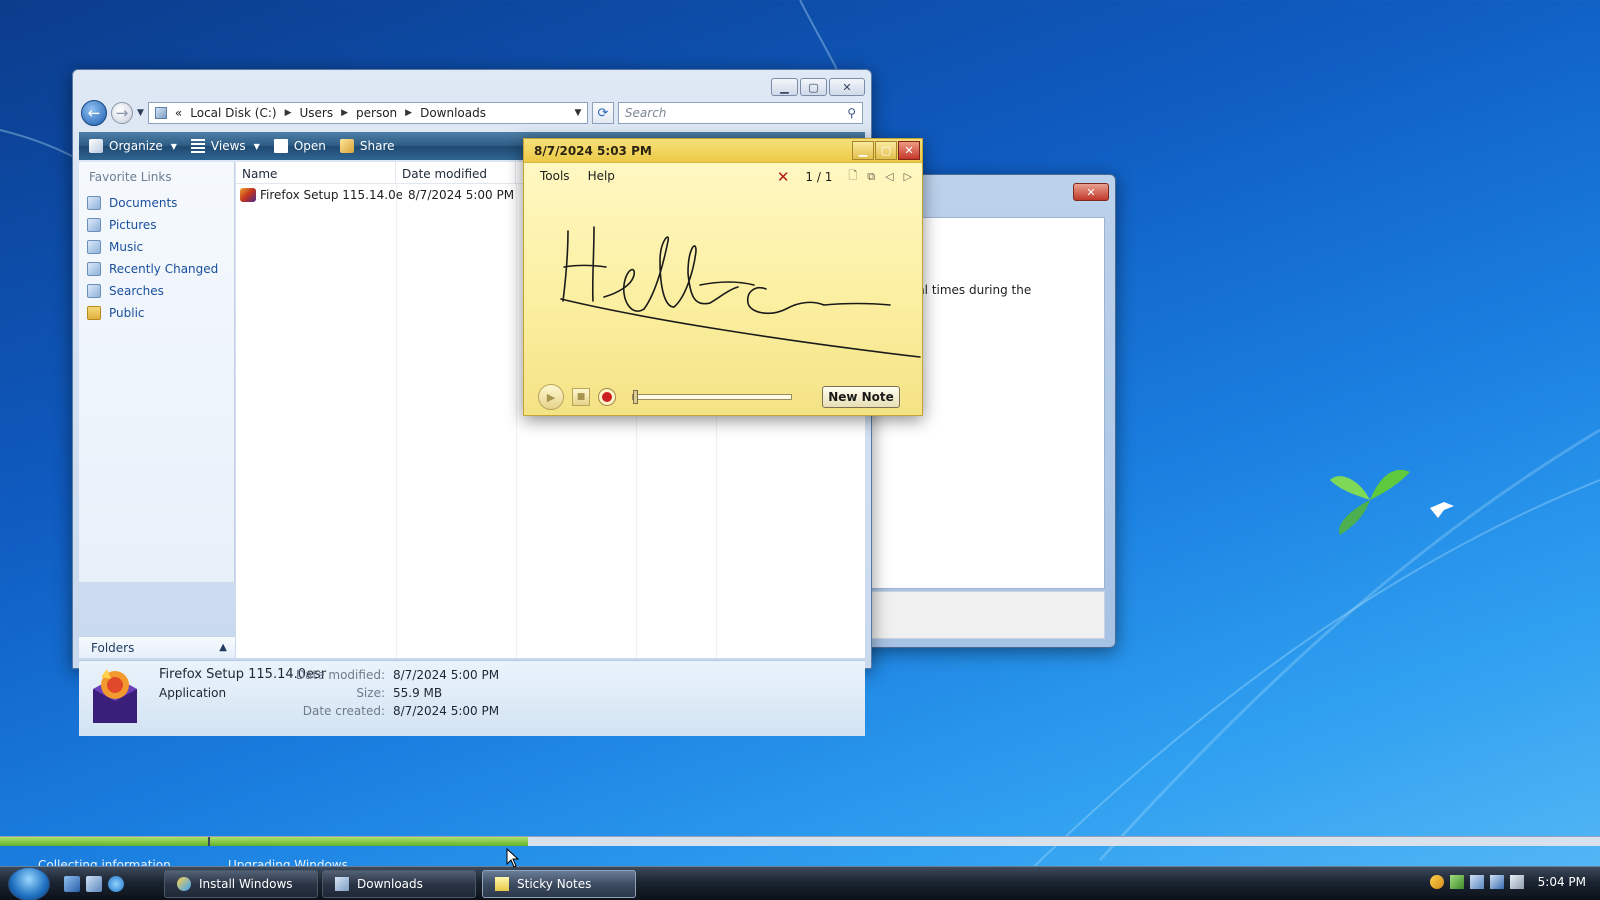 This screenshot has width=1600, height=900. I want to click on slider-thumb, so click(635, 397).